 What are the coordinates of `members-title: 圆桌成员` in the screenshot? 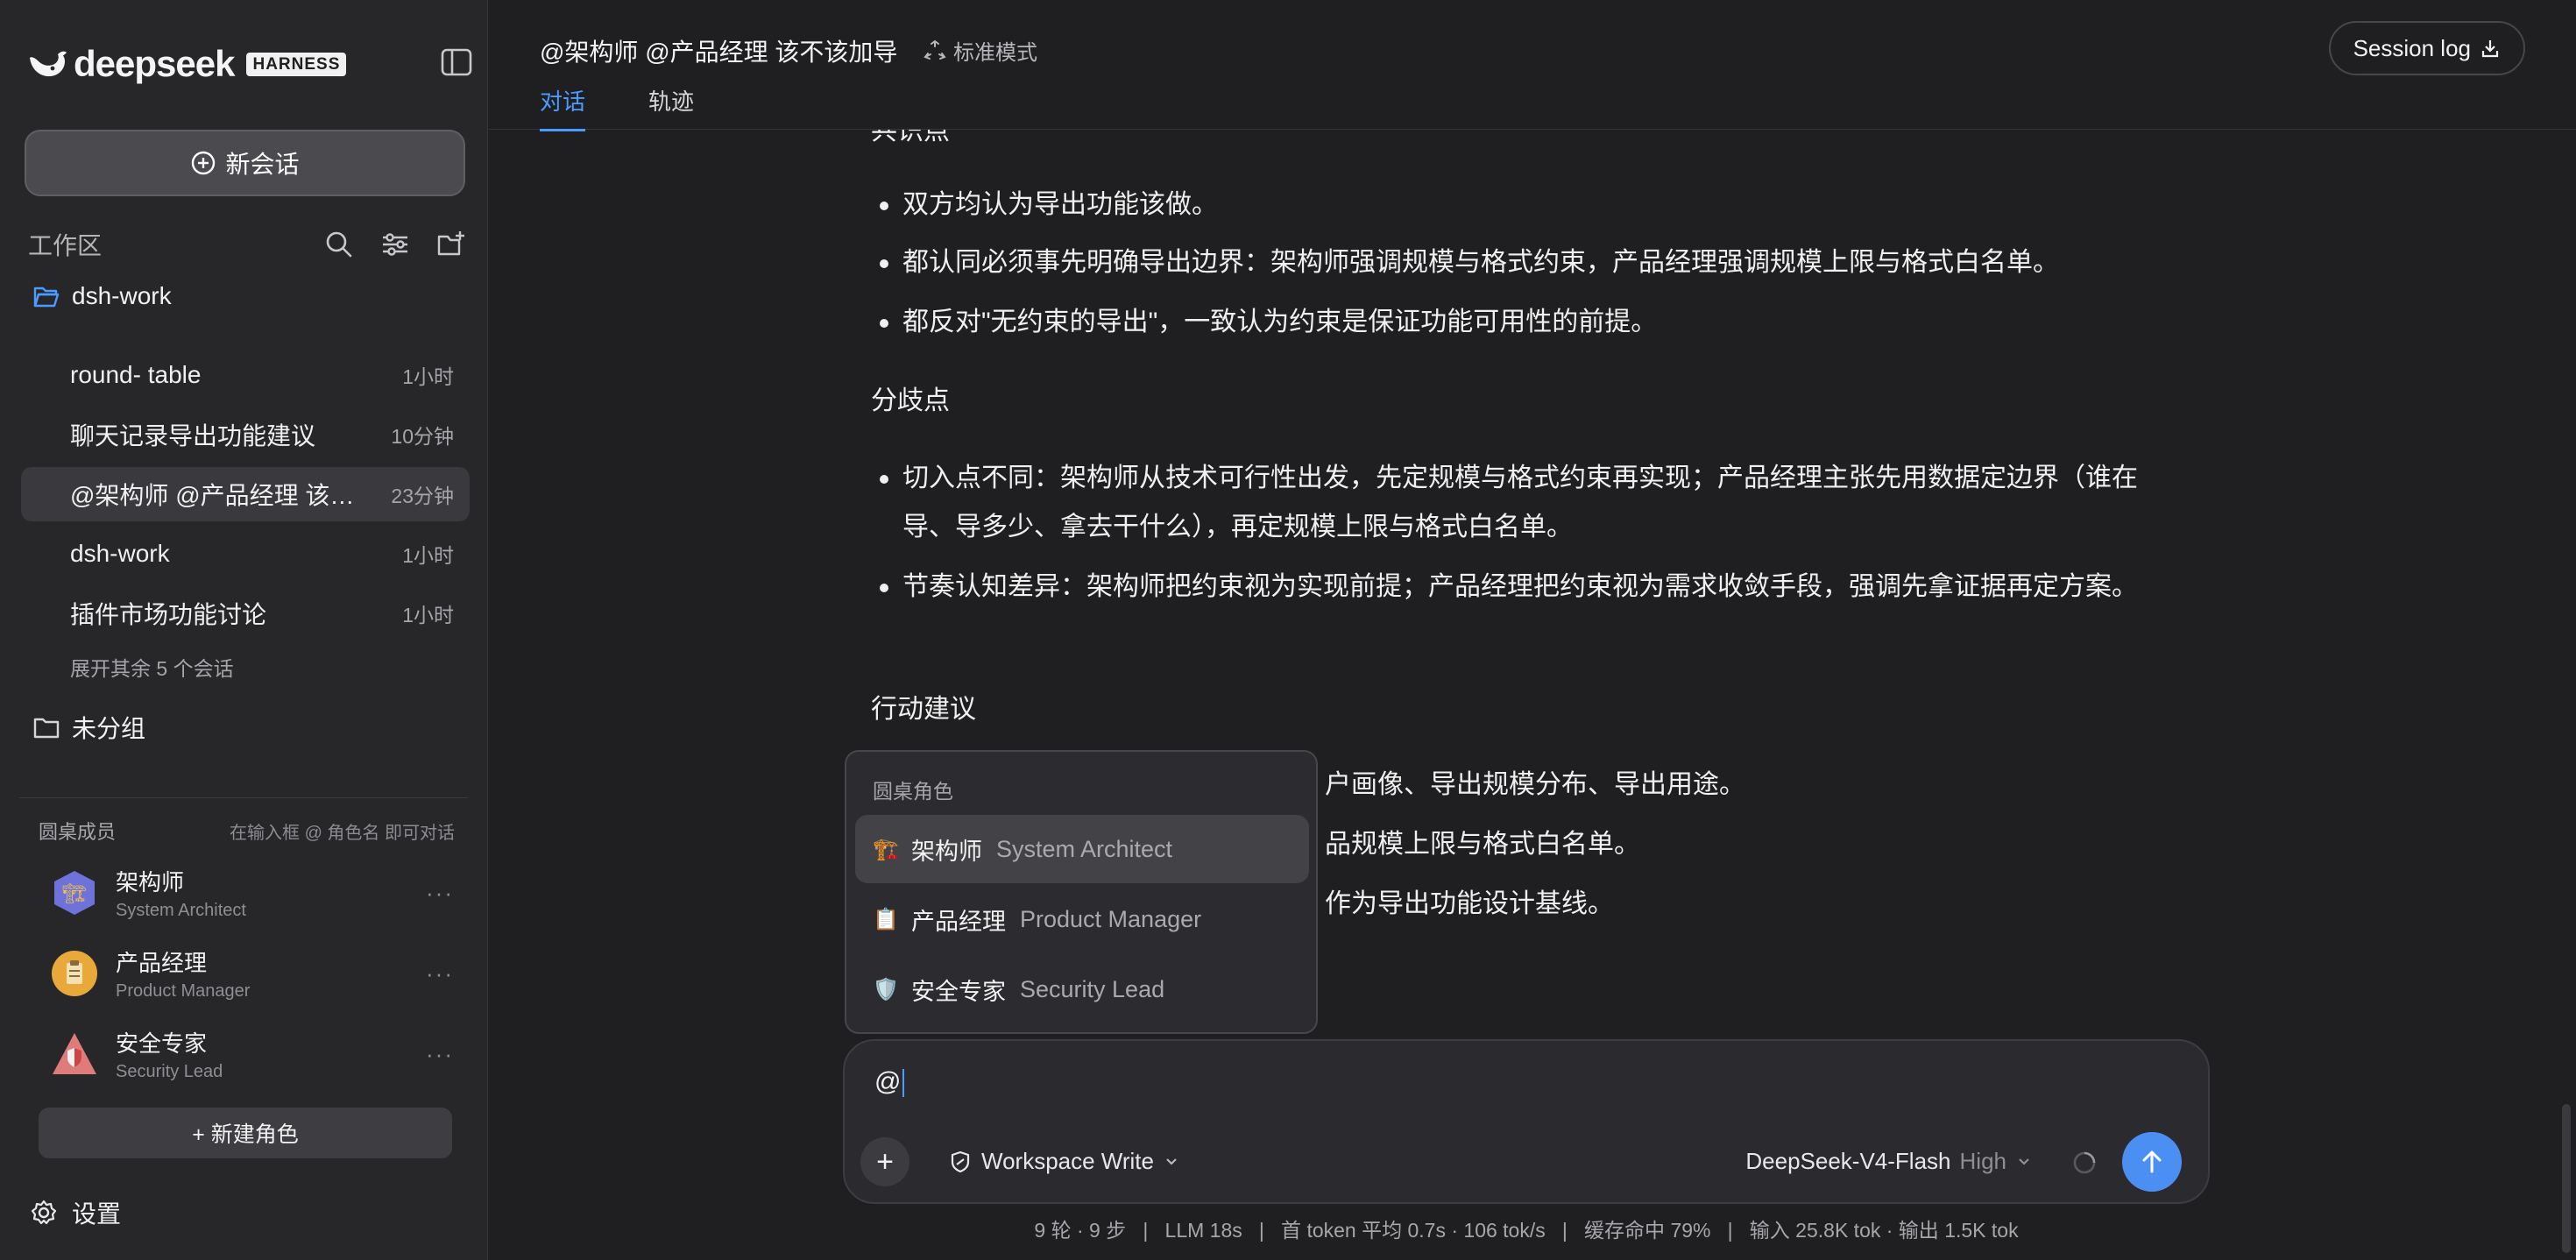 It's located at (78, 832).